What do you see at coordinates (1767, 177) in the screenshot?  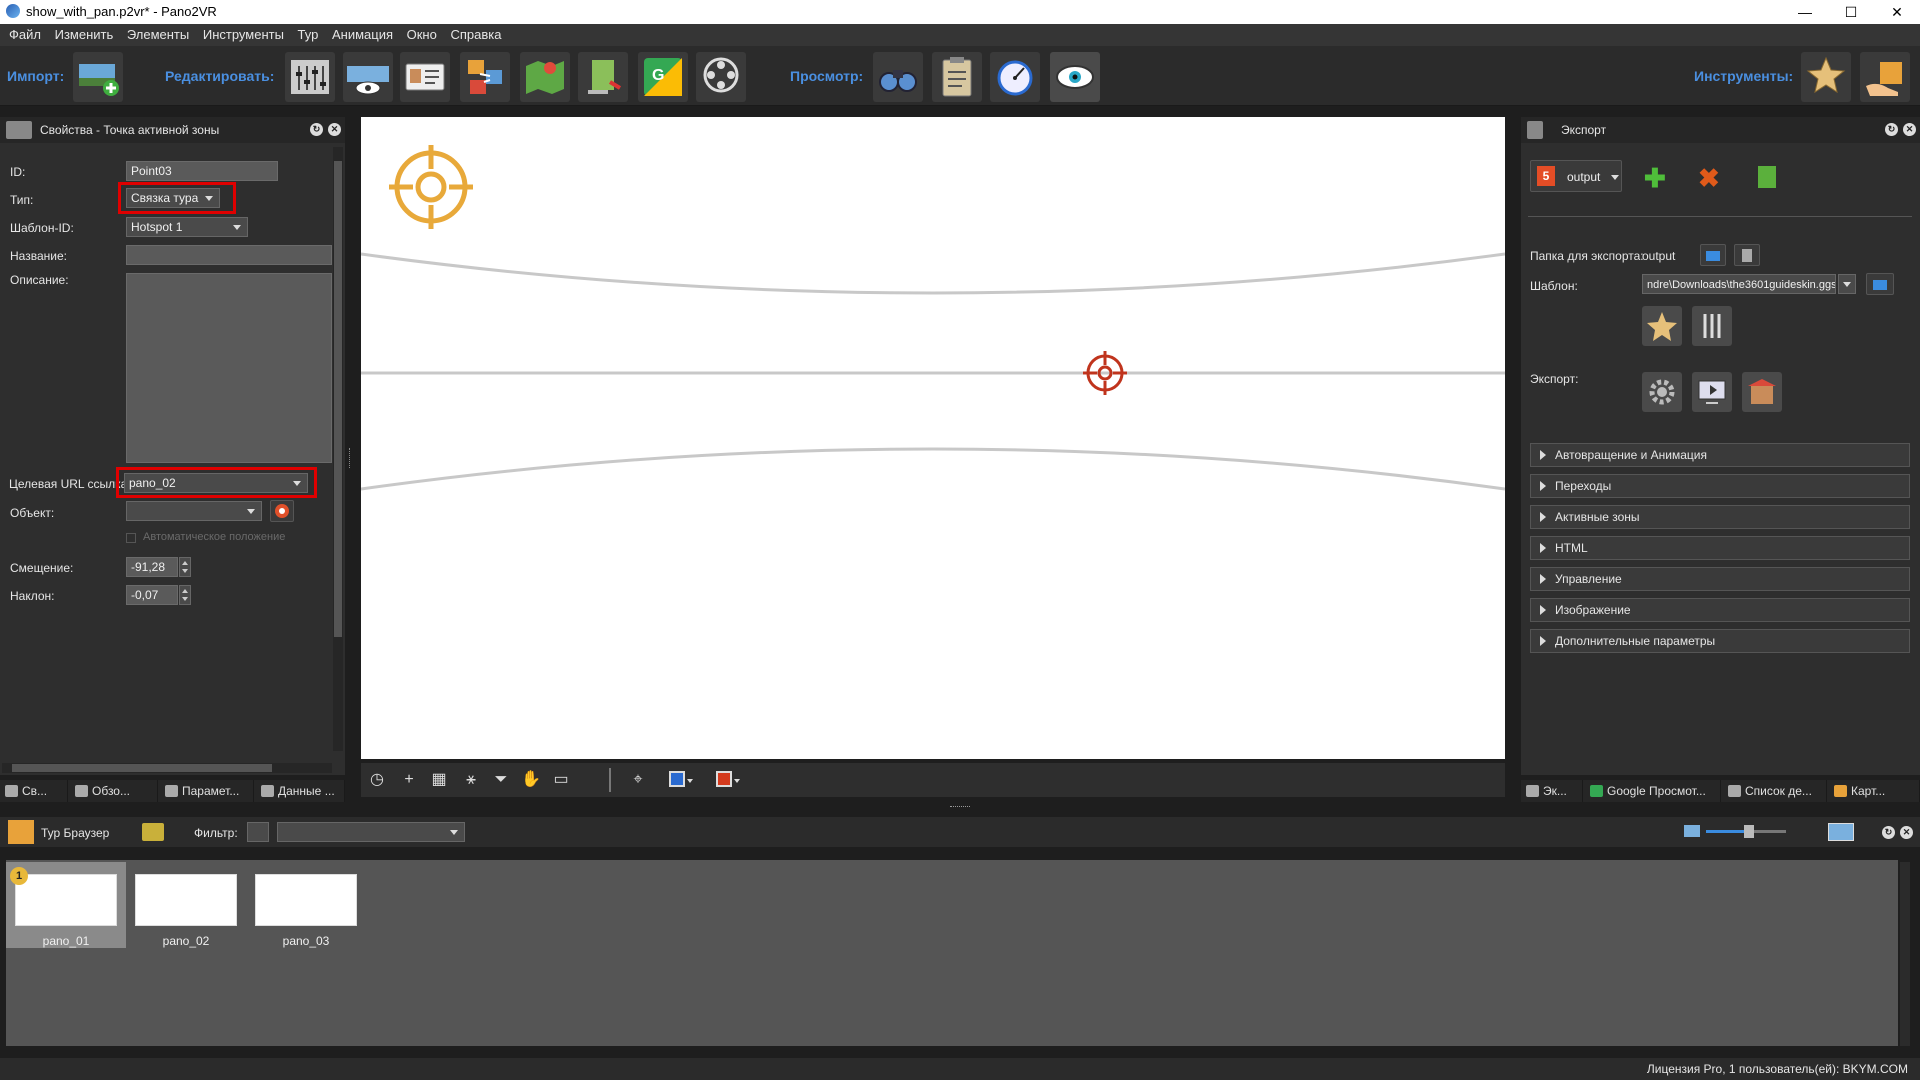 I see `document-icon` at bounding box center [1767, 177].